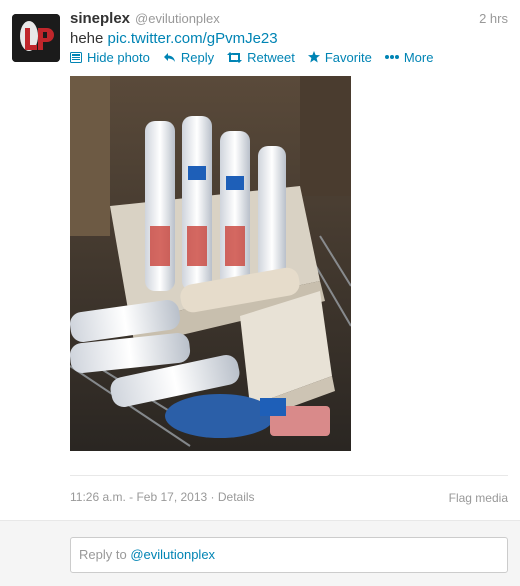 Image resolution: width=520 pixels, height=586 pixels. I want to click on reply-arrow-icon, so click(169, 57).